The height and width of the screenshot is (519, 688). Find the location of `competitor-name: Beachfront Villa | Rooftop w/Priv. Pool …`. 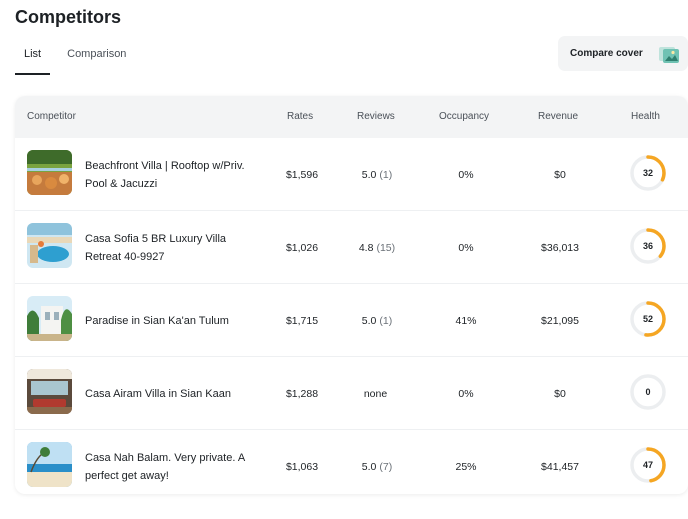

competitor-name: Beachfront Villa | Rooftop w/Priv. Pool … is located at coordinates (175, 174).